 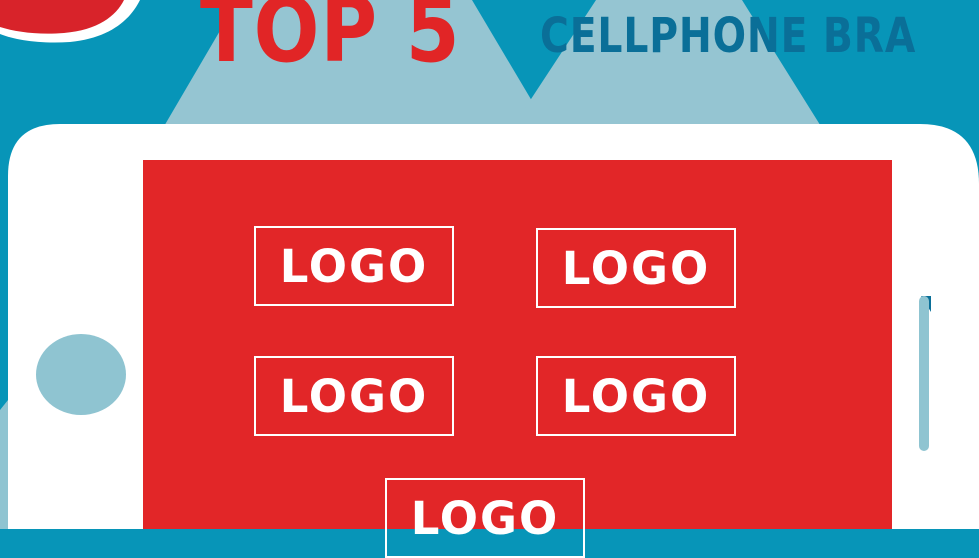 I want to click on logo-box-2: LOGO, so click(x=636, y=268).